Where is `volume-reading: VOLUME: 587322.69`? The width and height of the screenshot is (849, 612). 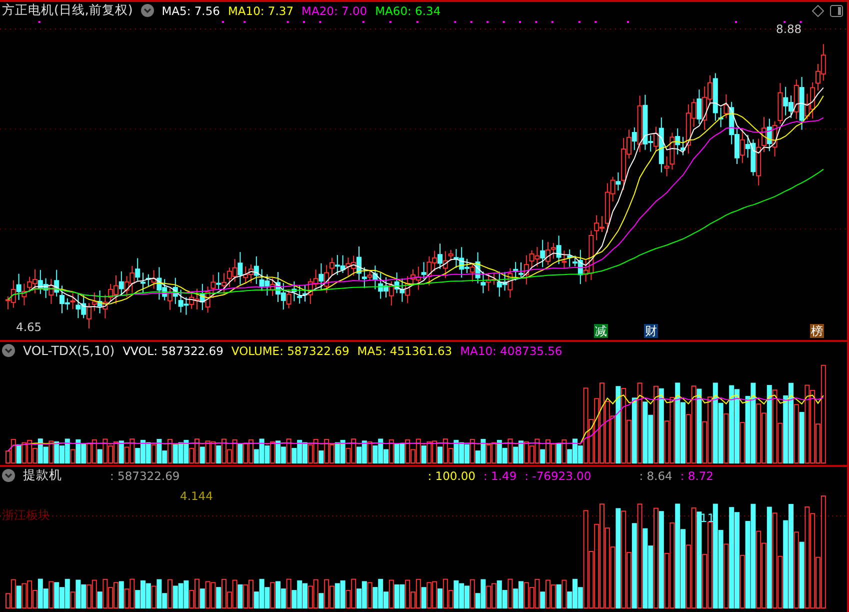 volume-reading: VOLUME: 587322.69 is located at coordinates (290, 351).